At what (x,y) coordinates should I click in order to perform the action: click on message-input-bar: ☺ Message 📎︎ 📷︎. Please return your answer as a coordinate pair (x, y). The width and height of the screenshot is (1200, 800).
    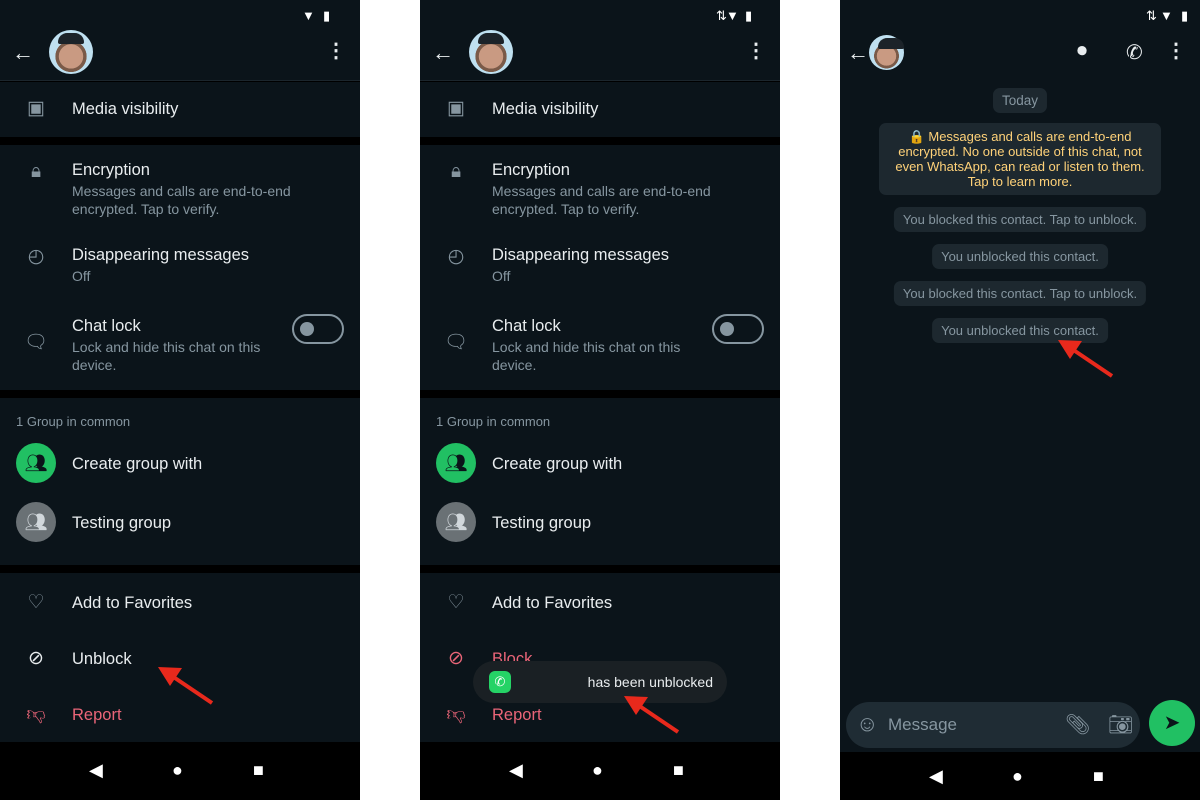
    Looking at the image, I should click on (993, 725).